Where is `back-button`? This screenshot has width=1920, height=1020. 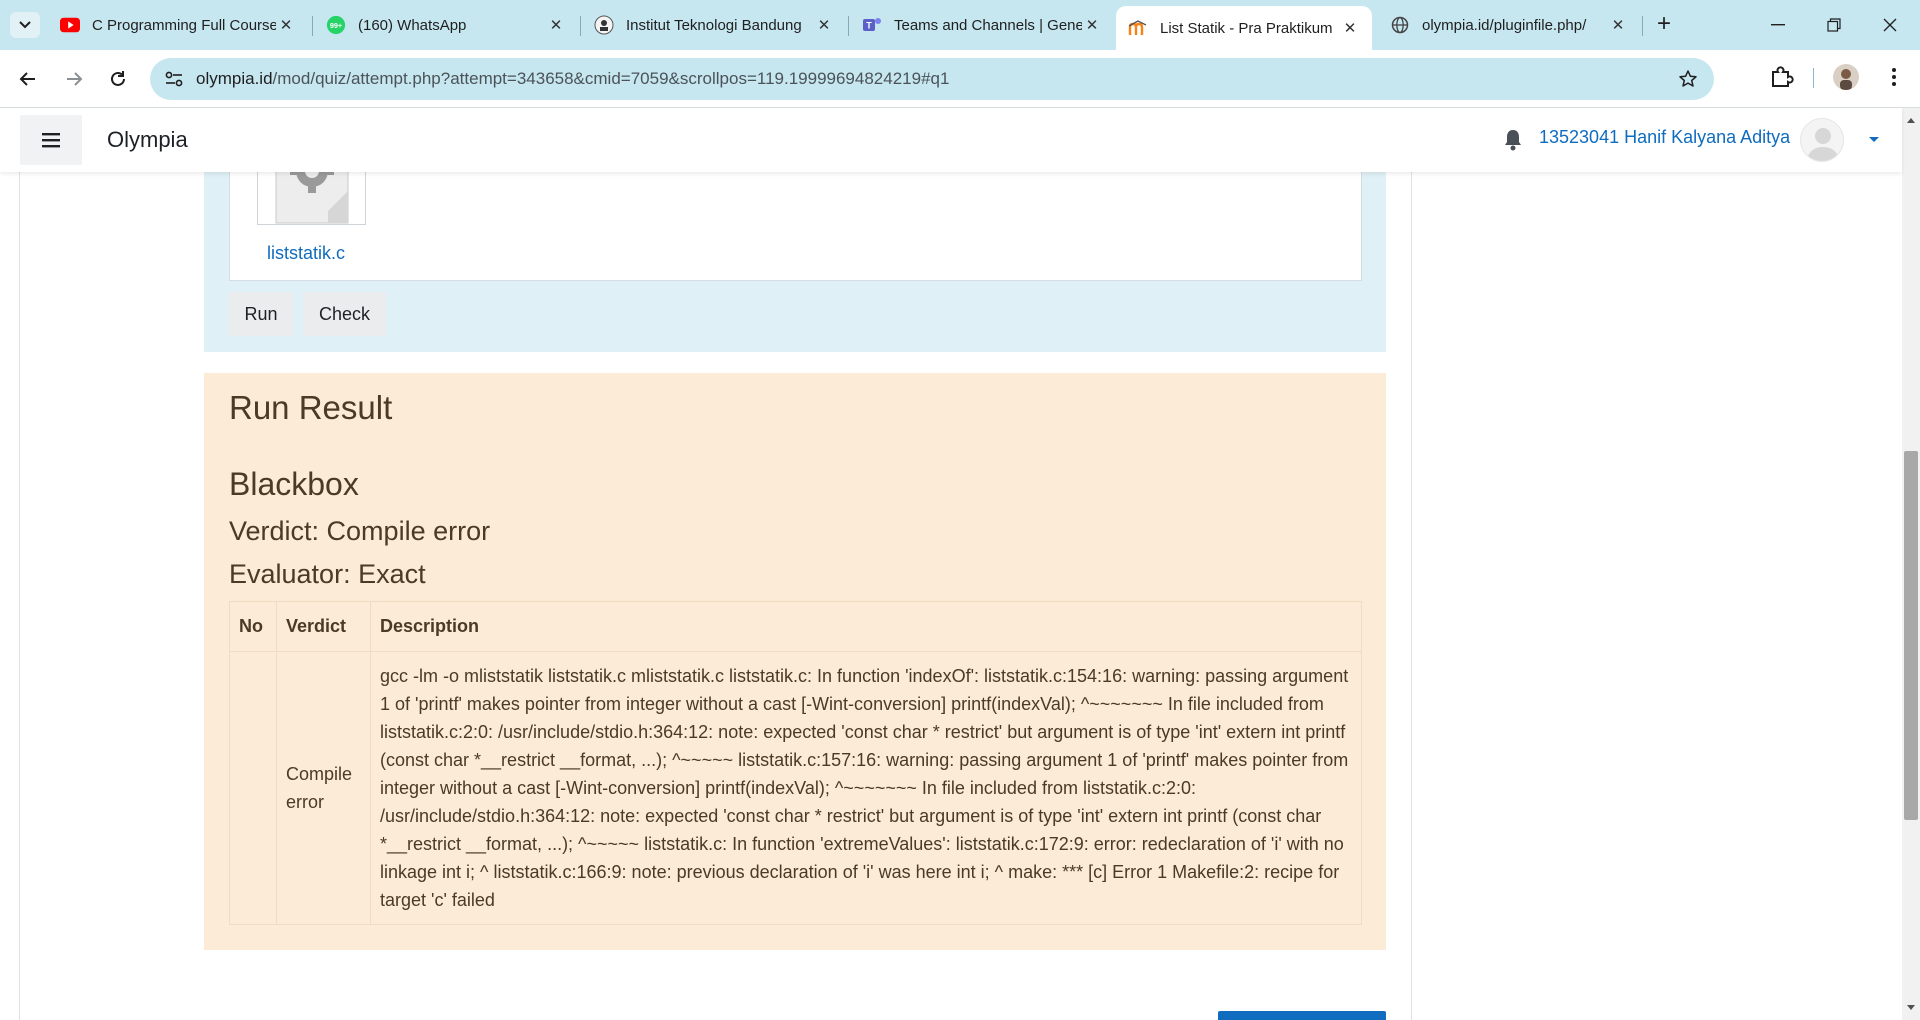 back-button is located at coordinates (28, 79).